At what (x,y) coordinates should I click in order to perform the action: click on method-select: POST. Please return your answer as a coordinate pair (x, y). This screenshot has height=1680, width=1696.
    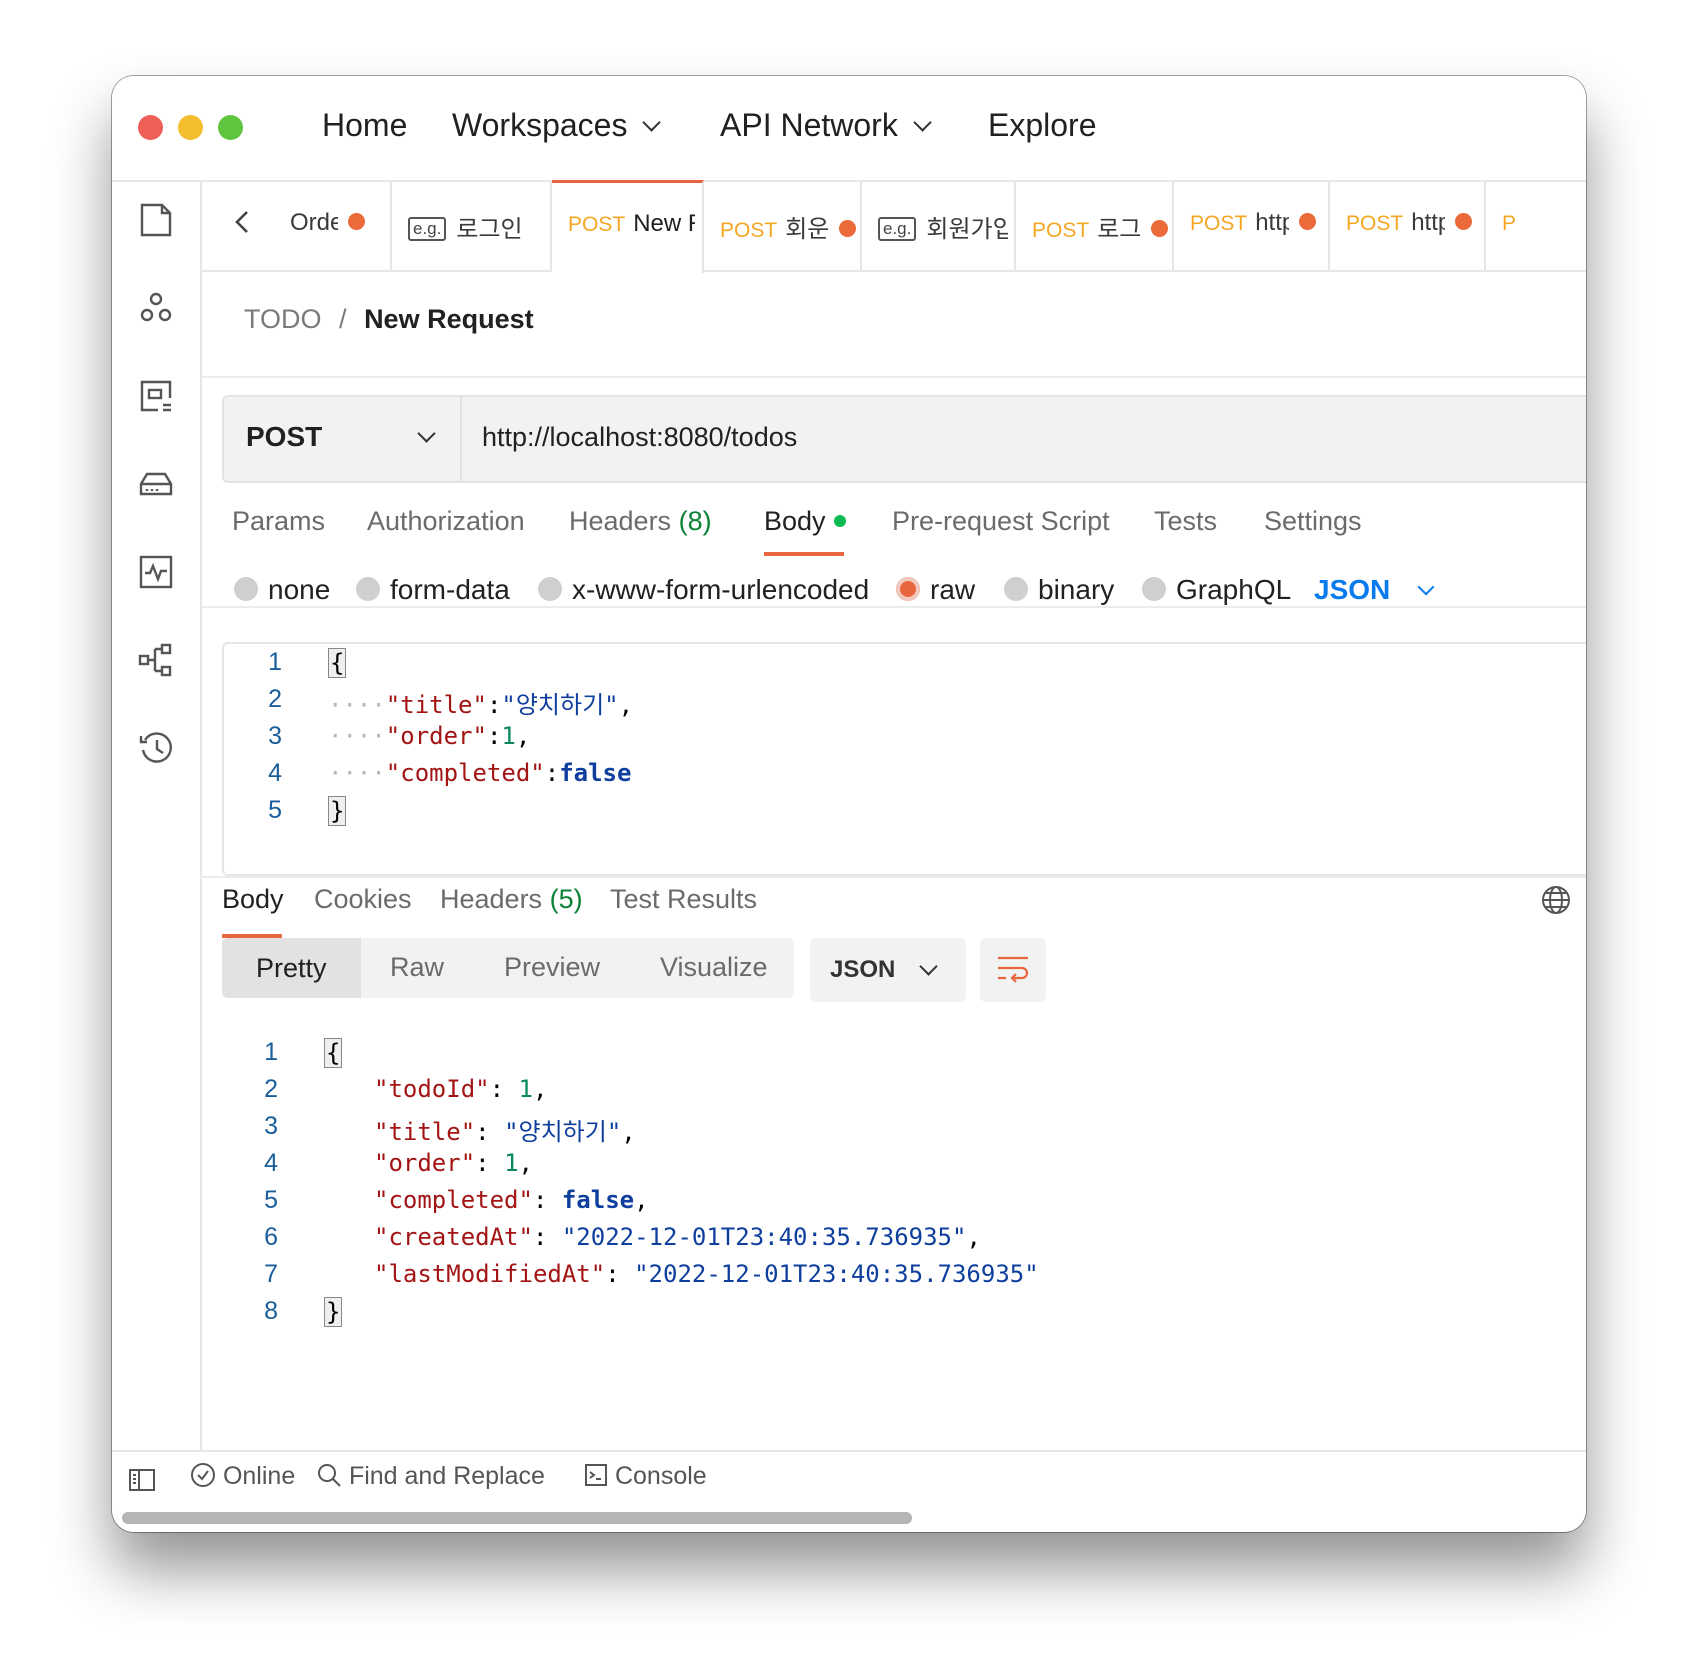
    Looking at the image, I should click on (343, 439).